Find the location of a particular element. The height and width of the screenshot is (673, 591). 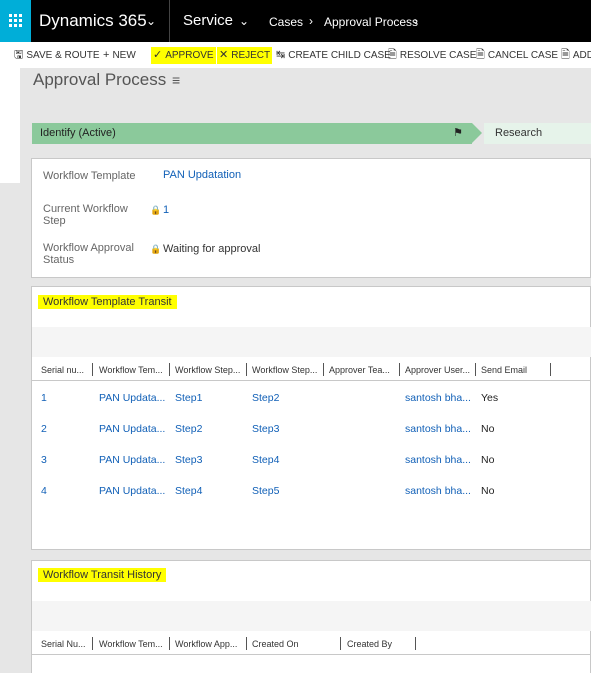

list-menu-icon: ≡ is located at coordinates (176, 80).